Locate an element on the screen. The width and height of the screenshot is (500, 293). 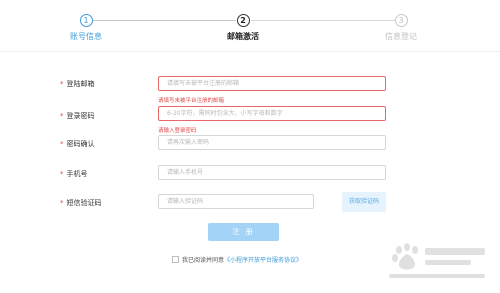
phone-field: 请输入手机号 is located at coordinates (272, 172).